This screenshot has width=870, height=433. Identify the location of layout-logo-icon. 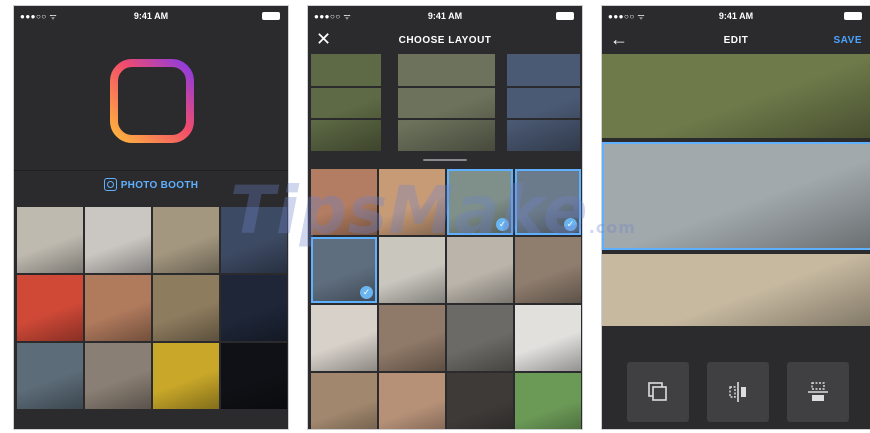
(152, 101).